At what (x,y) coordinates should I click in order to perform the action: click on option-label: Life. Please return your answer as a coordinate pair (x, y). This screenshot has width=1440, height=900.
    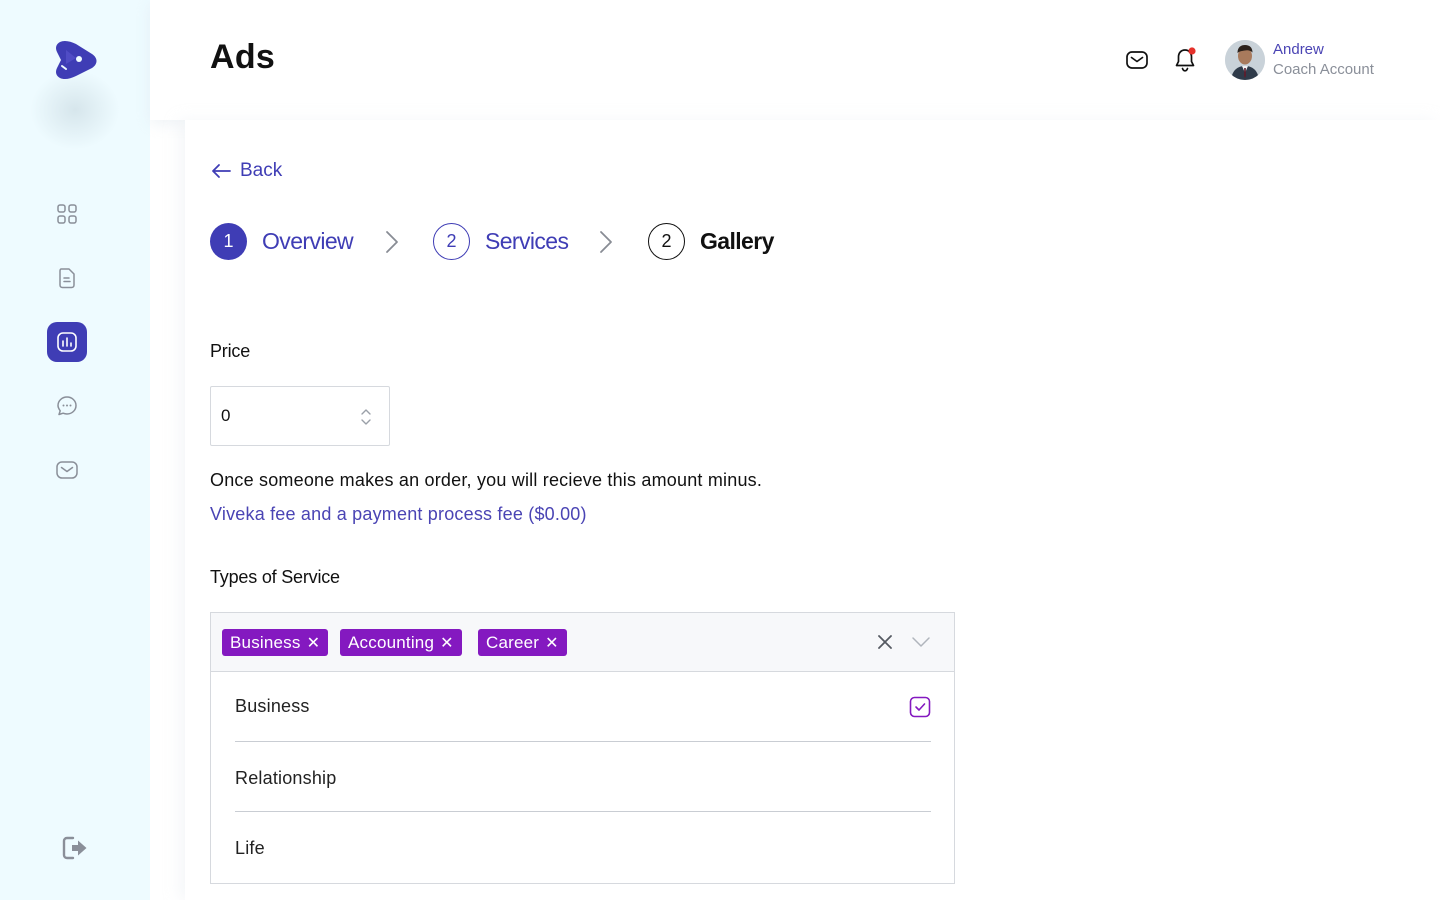
    Looking at the image, I should click on (250, 848).